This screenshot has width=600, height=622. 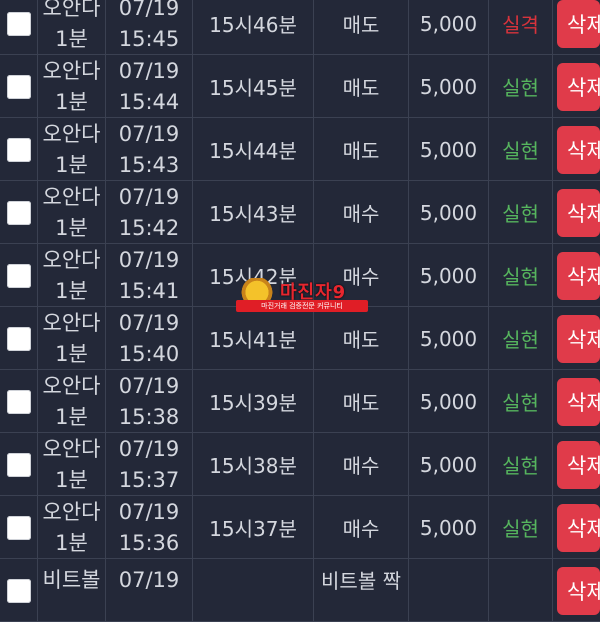 I want to click on table-row: 오안다 1분 07/19 15:45 15시46분 매도 5,000 실격 삭제, so click(x=300, y=27).